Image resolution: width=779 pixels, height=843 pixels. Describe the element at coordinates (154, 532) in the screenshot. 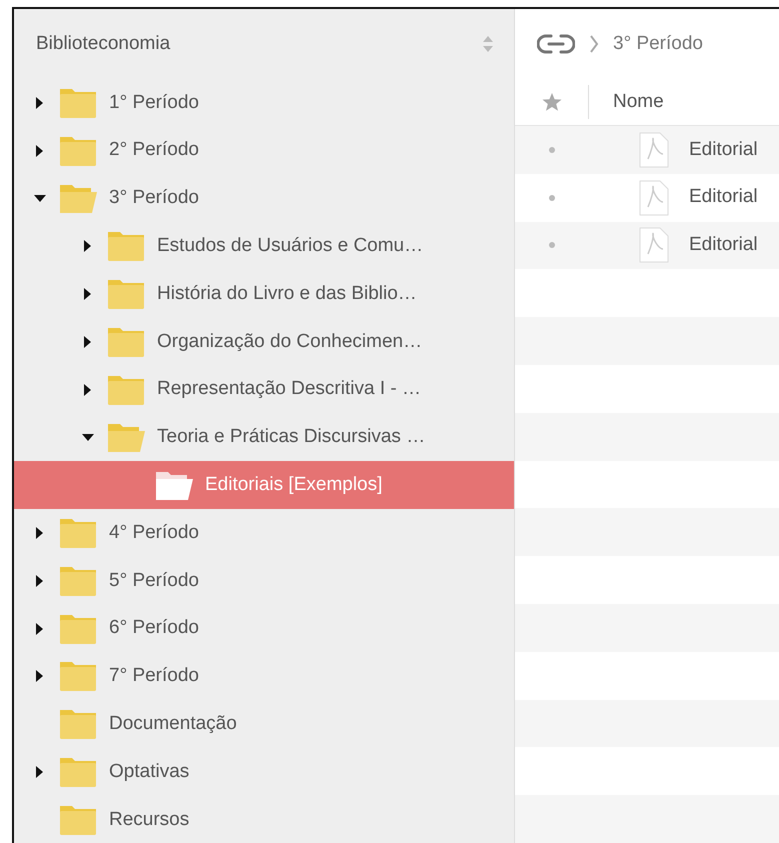

I see `folder-name: 4° Período` at that location.